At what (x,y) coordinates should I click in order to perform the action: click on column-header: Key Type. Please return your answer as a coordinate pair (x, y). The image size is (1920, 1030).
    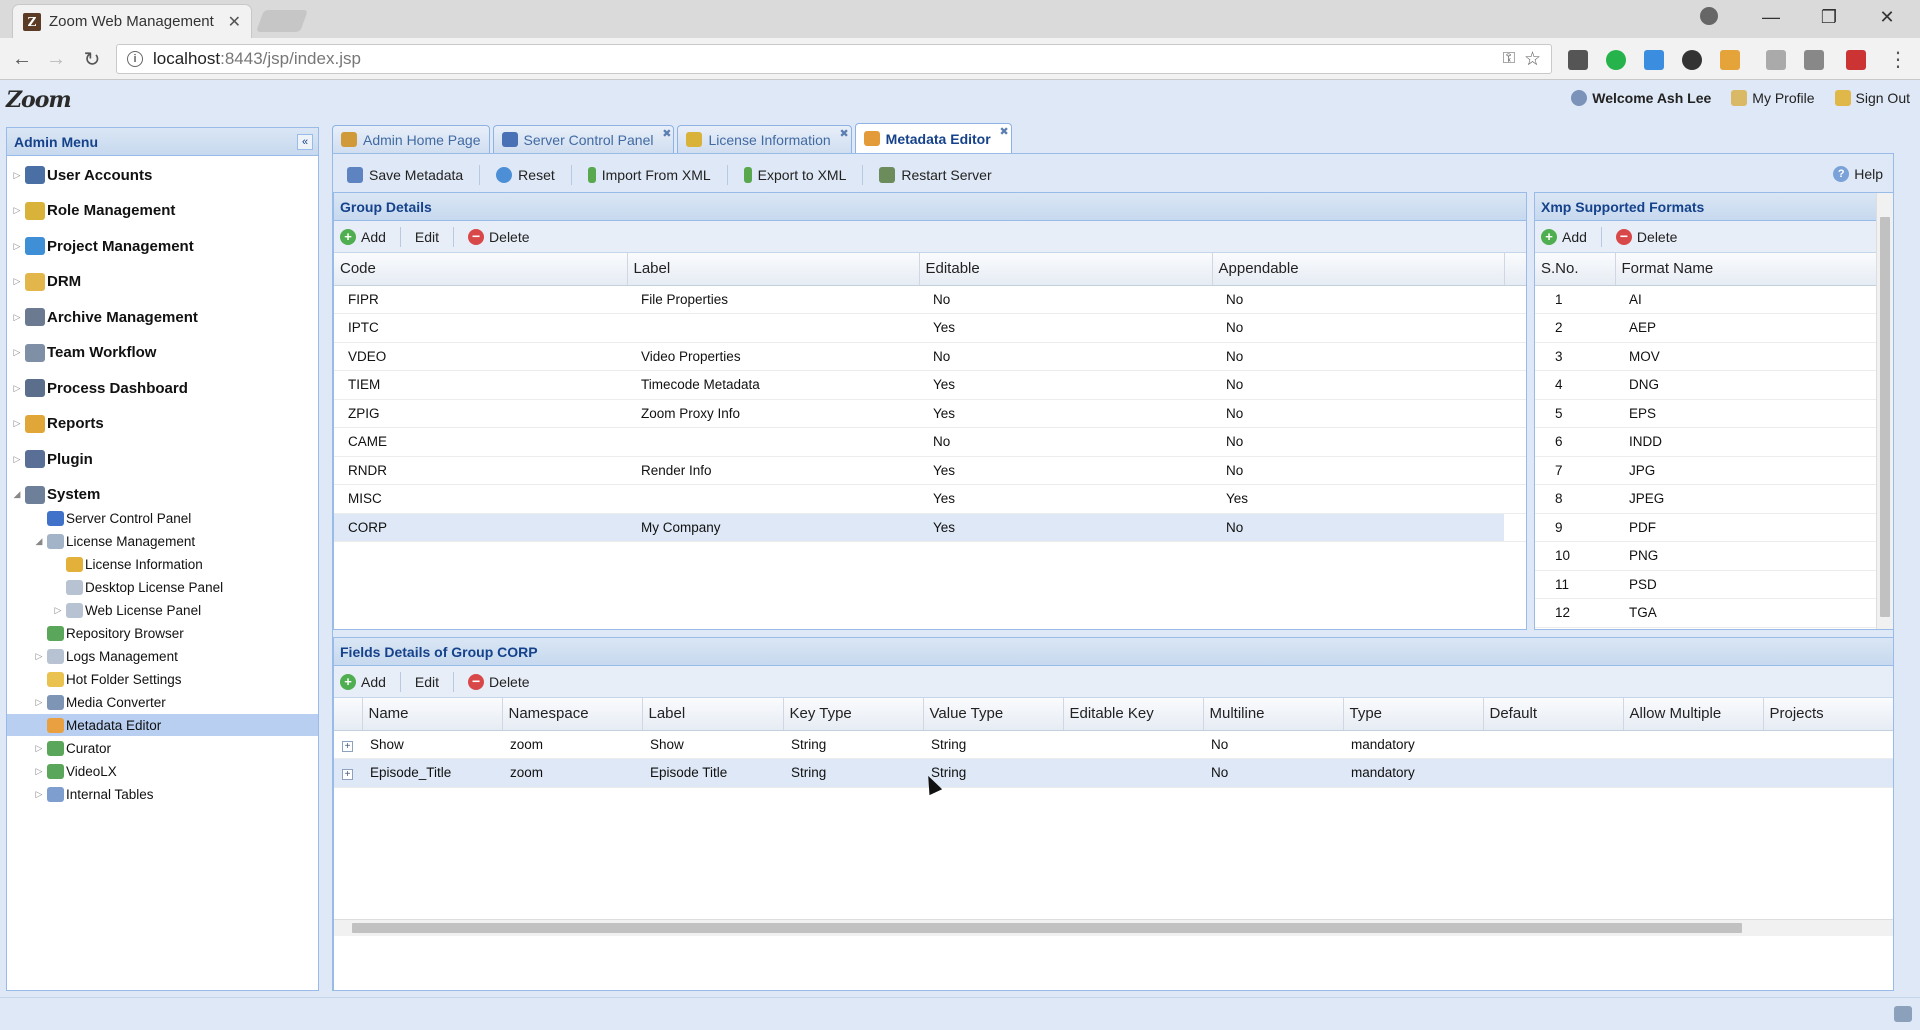
    Looking at the image, I should click on (853, 714).